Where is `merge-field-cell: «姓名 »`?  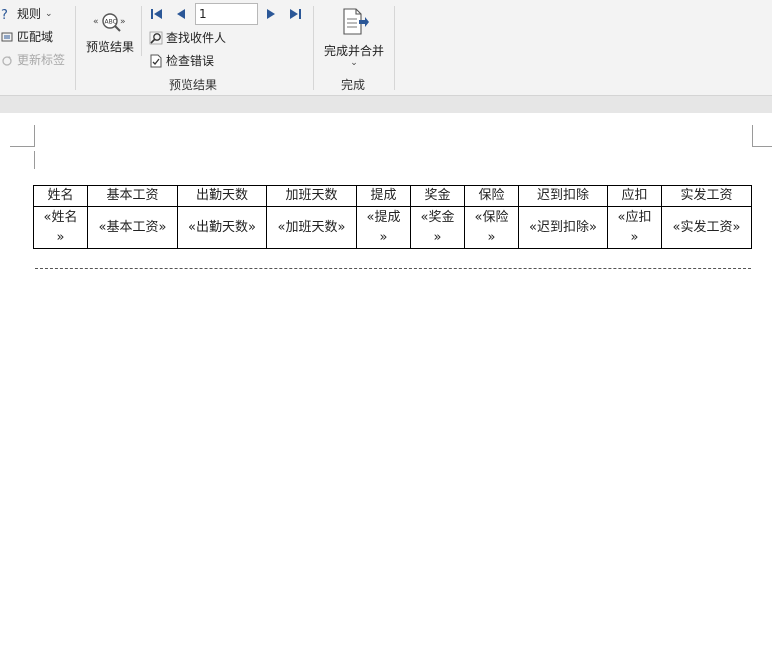 merge-field-cell: «姓名 » is located at coordinates (60, 227).